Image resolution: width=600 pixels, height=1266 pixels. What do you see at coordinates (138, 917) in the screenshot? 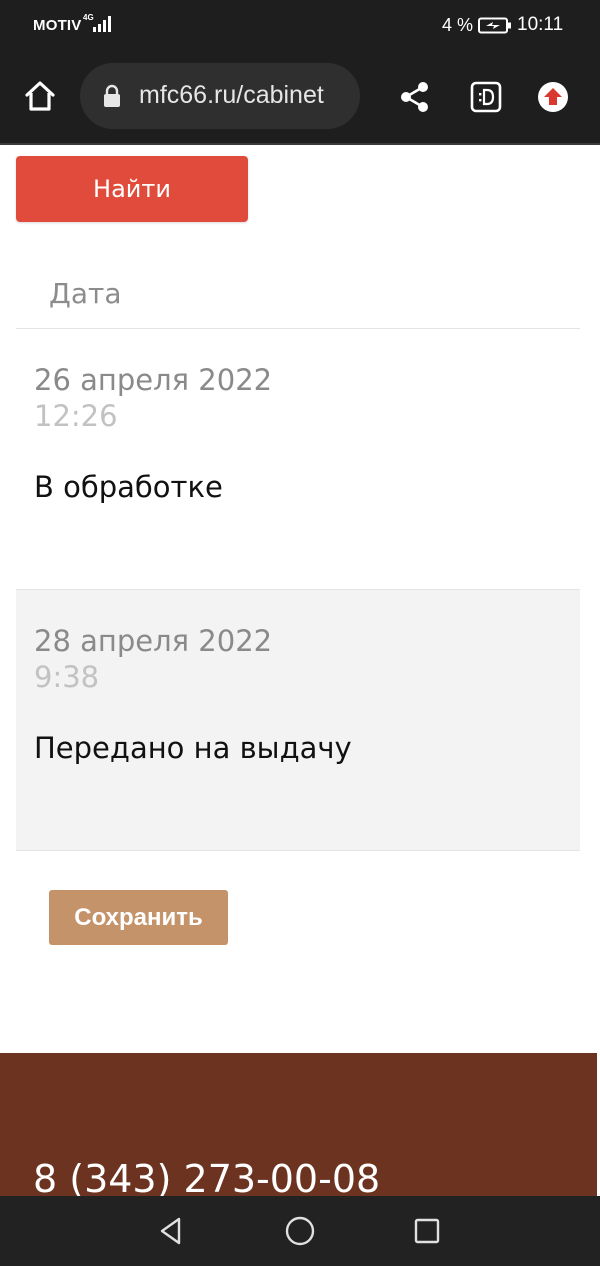
I see `save-button: Сохранить` at bounding box center [138, 917].